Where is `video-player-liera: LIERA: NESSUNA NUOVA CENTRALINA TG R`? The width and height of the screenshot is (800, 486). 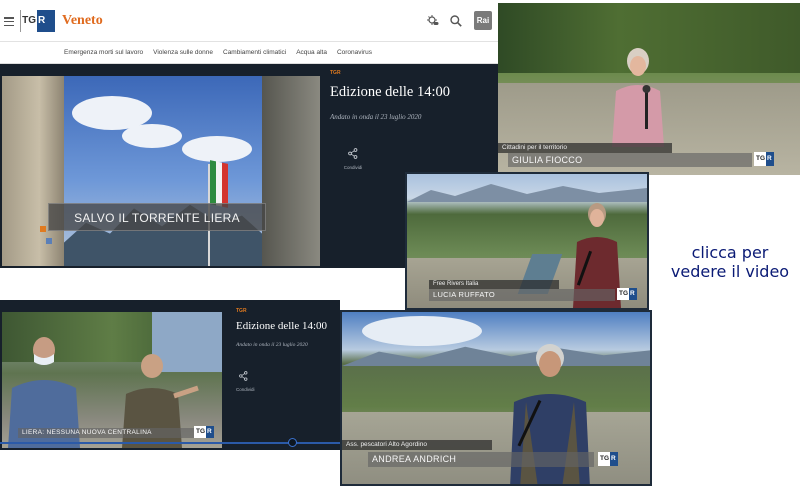 video-player-liera: LIERA: NESSUNA NUOVA CENTRALINA TG R is located at coordinates (112, 380).